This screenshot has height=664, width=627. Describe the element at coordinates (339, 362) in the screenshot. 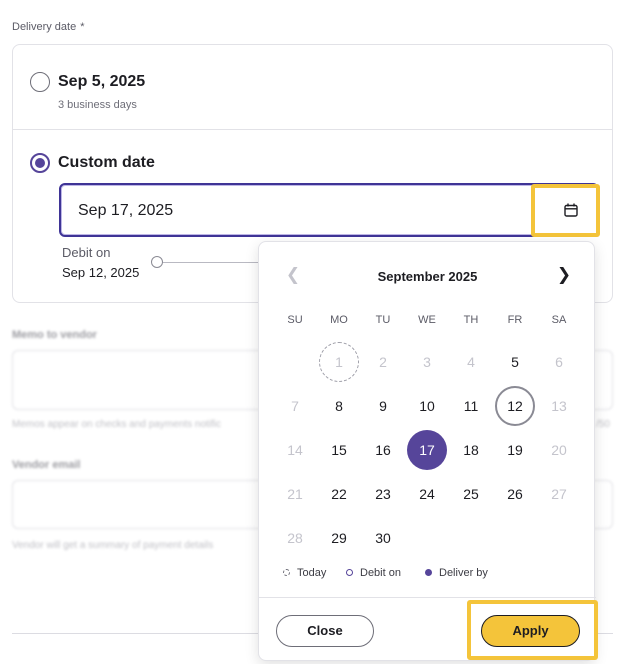

I see `calendar-day-1: 1` at that location.